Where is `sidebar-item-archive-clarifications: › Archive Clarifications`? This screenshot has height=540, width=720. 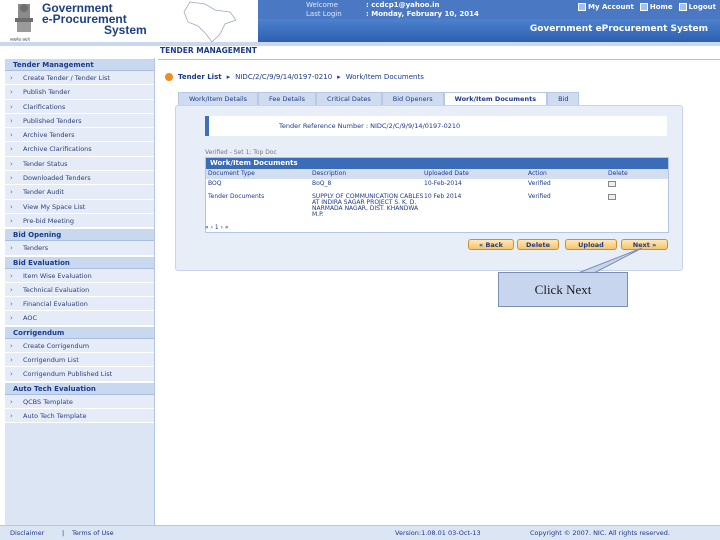
sidebar-item-archive-clarifications: › Archive Clarifications is located at coordinates (79, 149).